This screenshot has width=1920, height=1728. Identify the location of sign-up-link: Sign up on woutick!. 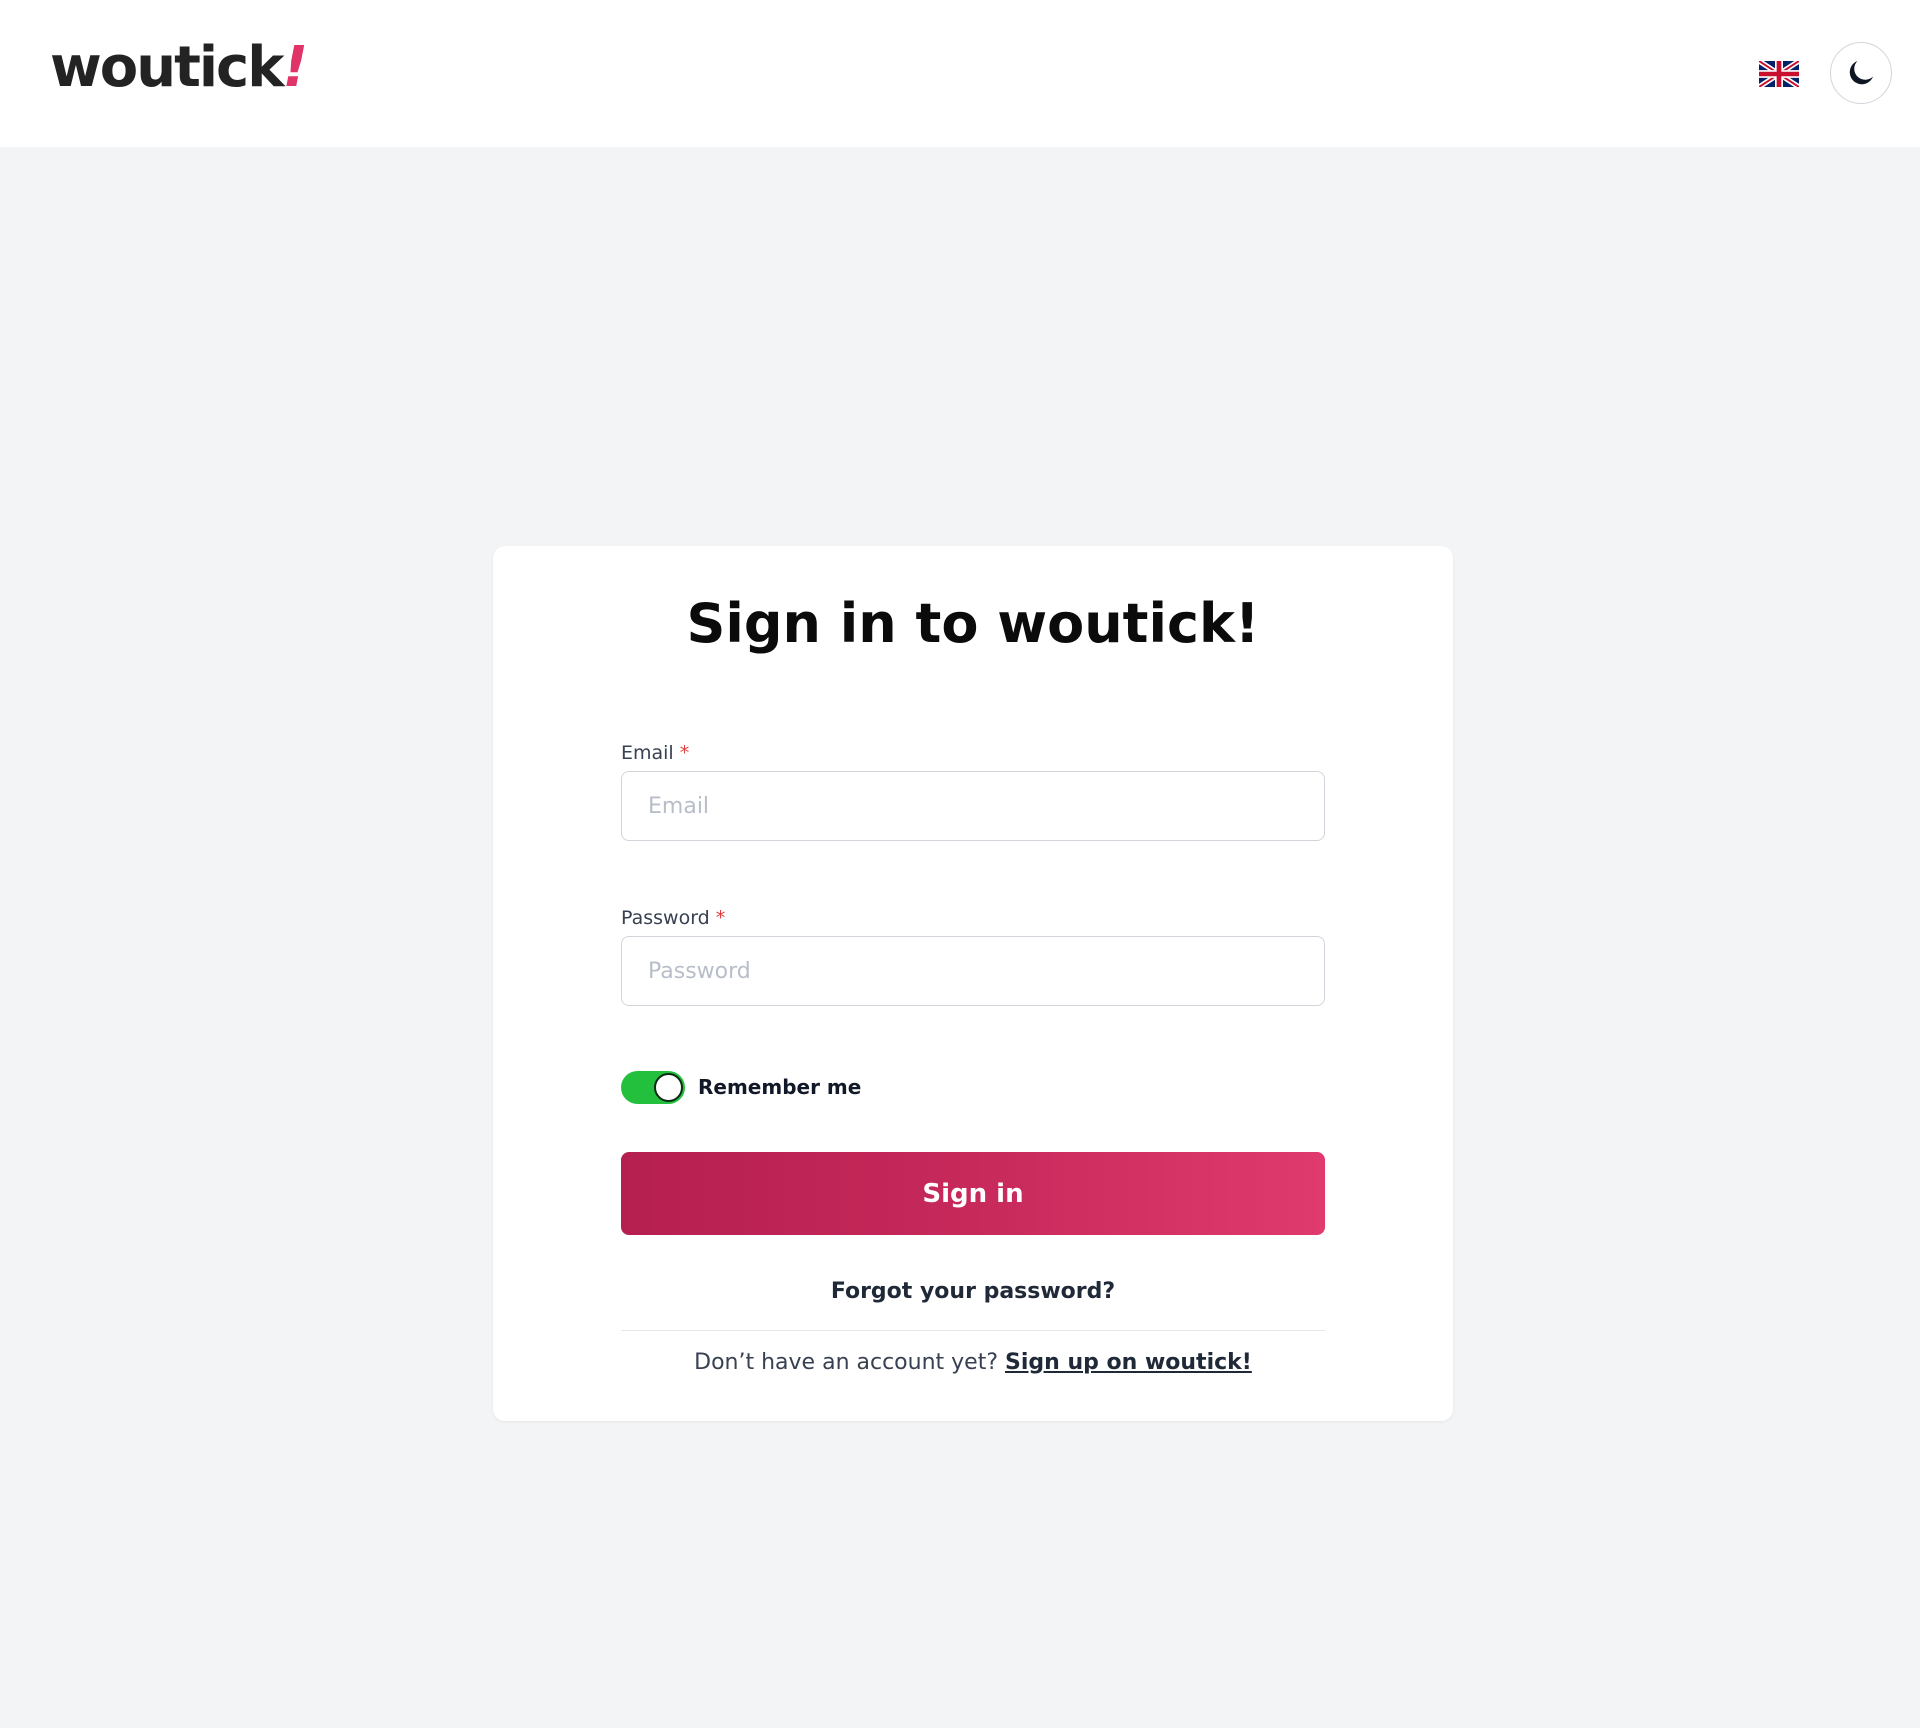
(1128, 1362).